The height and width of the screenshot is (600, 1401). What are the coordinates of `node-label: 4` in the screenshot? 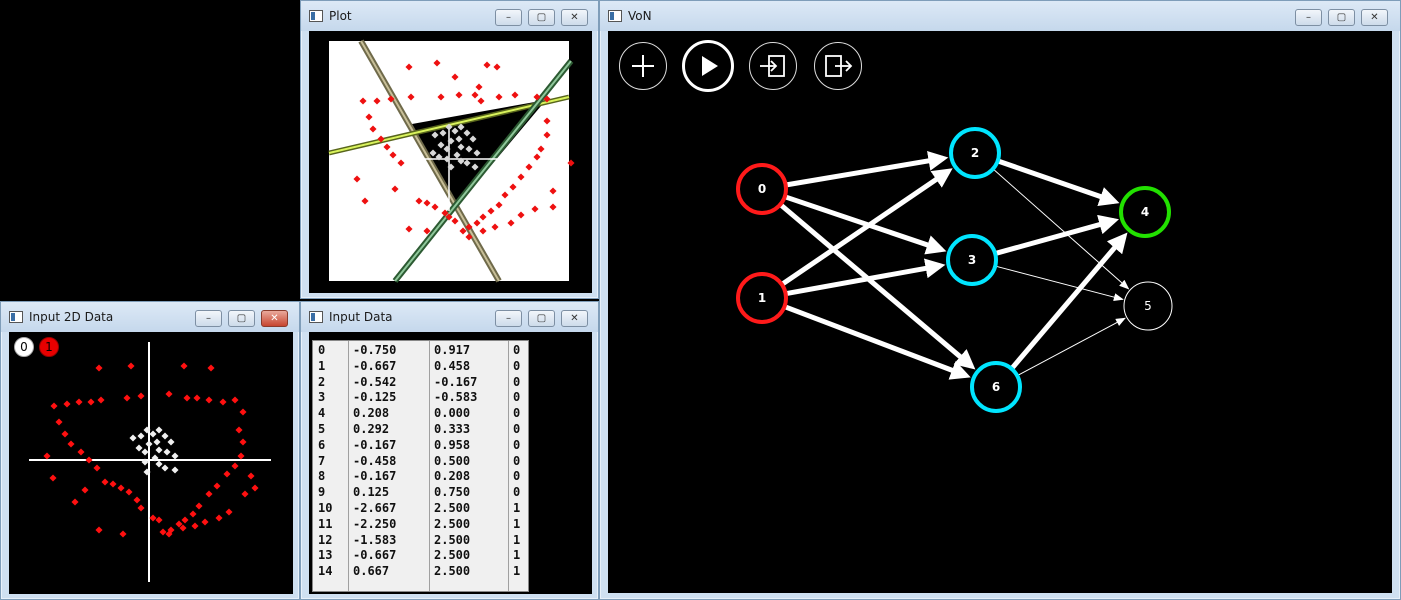 It's located at (1145, 212).